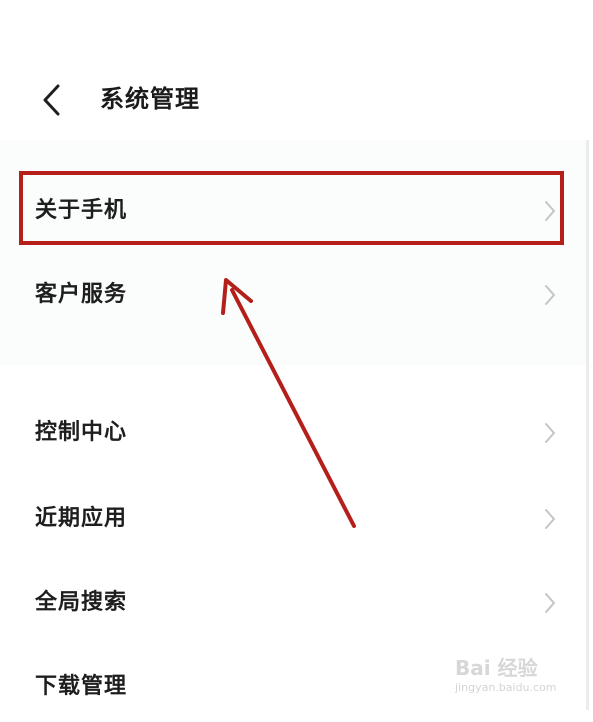 This screenshot has height=722, width=593. What do you see at coordinates (293, 603) in the screenshot?
I see `menu-item-global-search: 全局搜索` at bounding box center [293, 603].